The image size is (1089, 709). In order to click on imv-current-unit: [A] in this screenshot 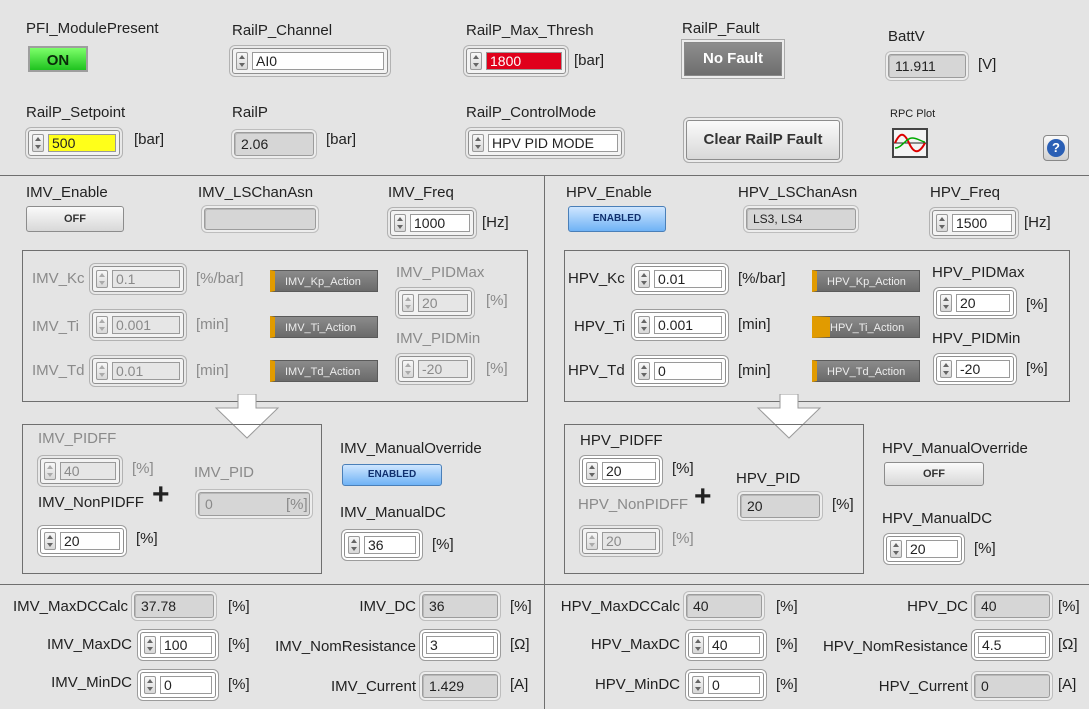, I will do `click(519, 684)`.